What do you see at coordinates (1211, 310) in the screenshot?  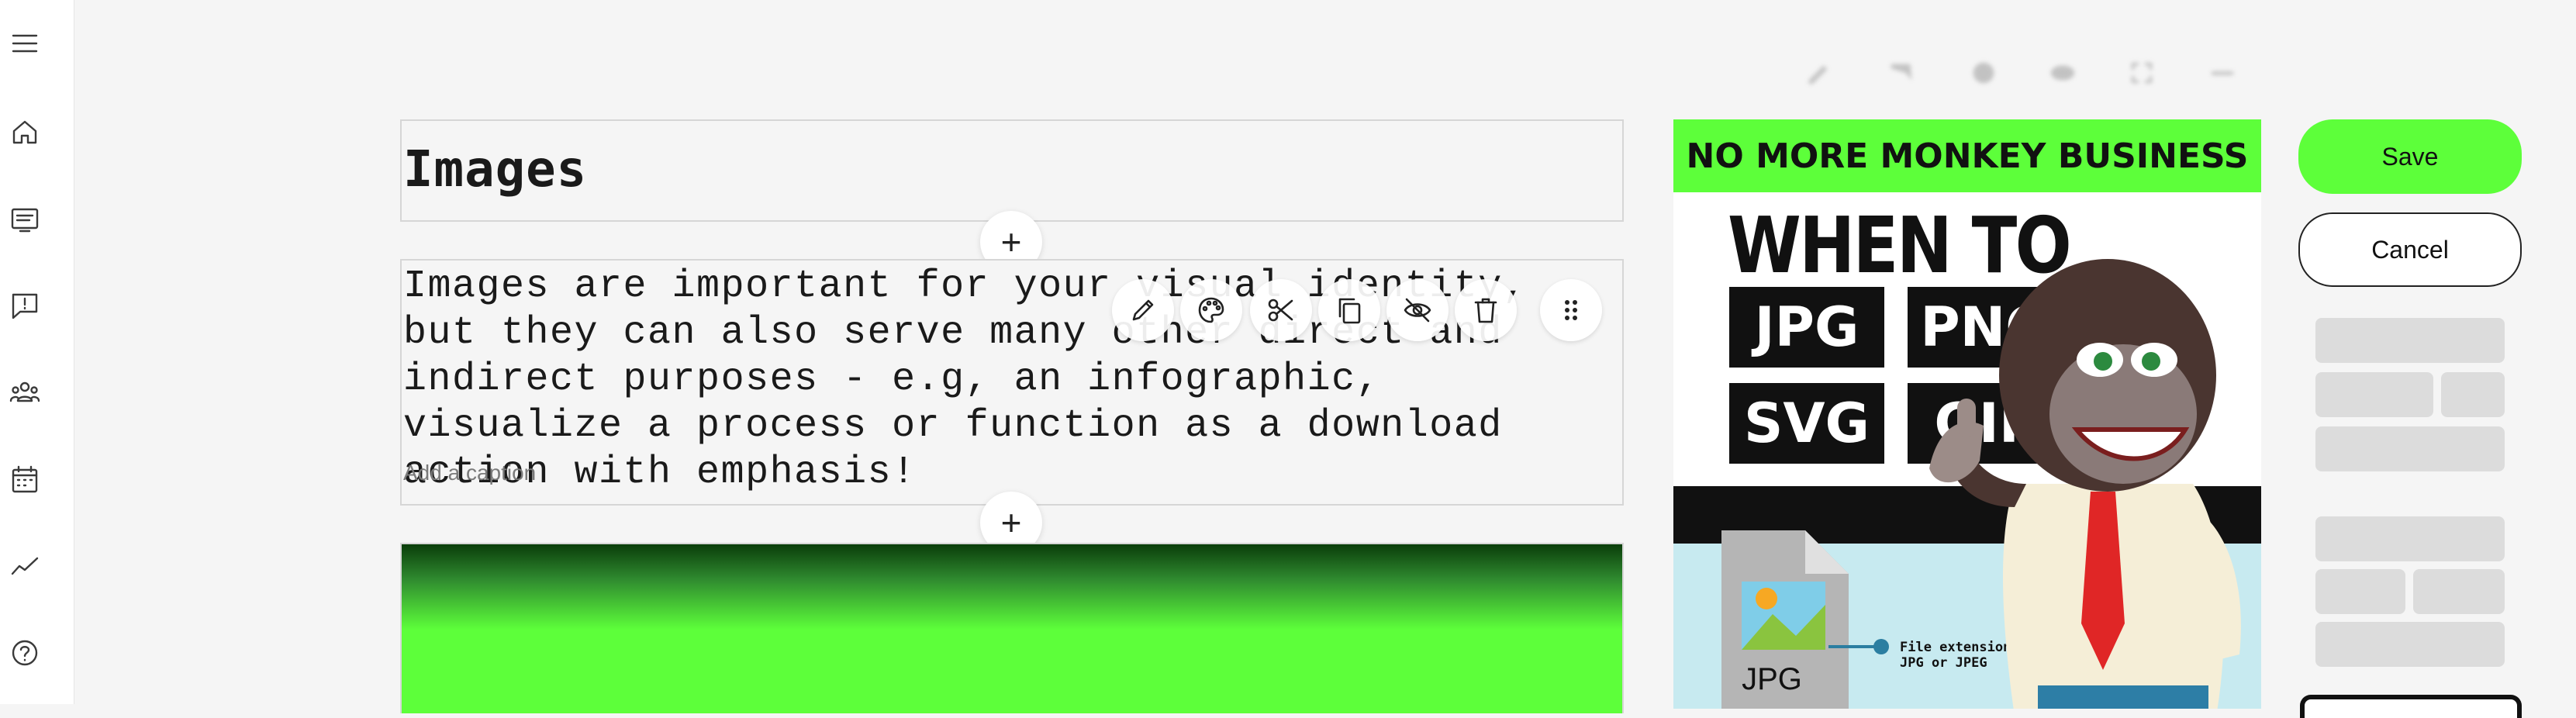 I see `palette-icon` at bounding box center [1211, 310].